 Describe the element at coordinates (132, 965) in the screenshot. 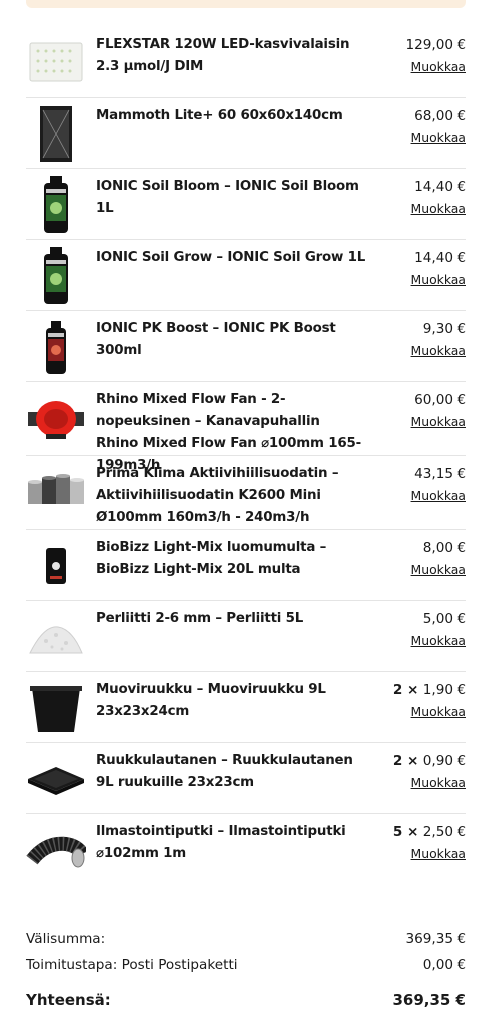

I see `shipping-label: Toimitustapa: Posti Postipaketti` at that location.